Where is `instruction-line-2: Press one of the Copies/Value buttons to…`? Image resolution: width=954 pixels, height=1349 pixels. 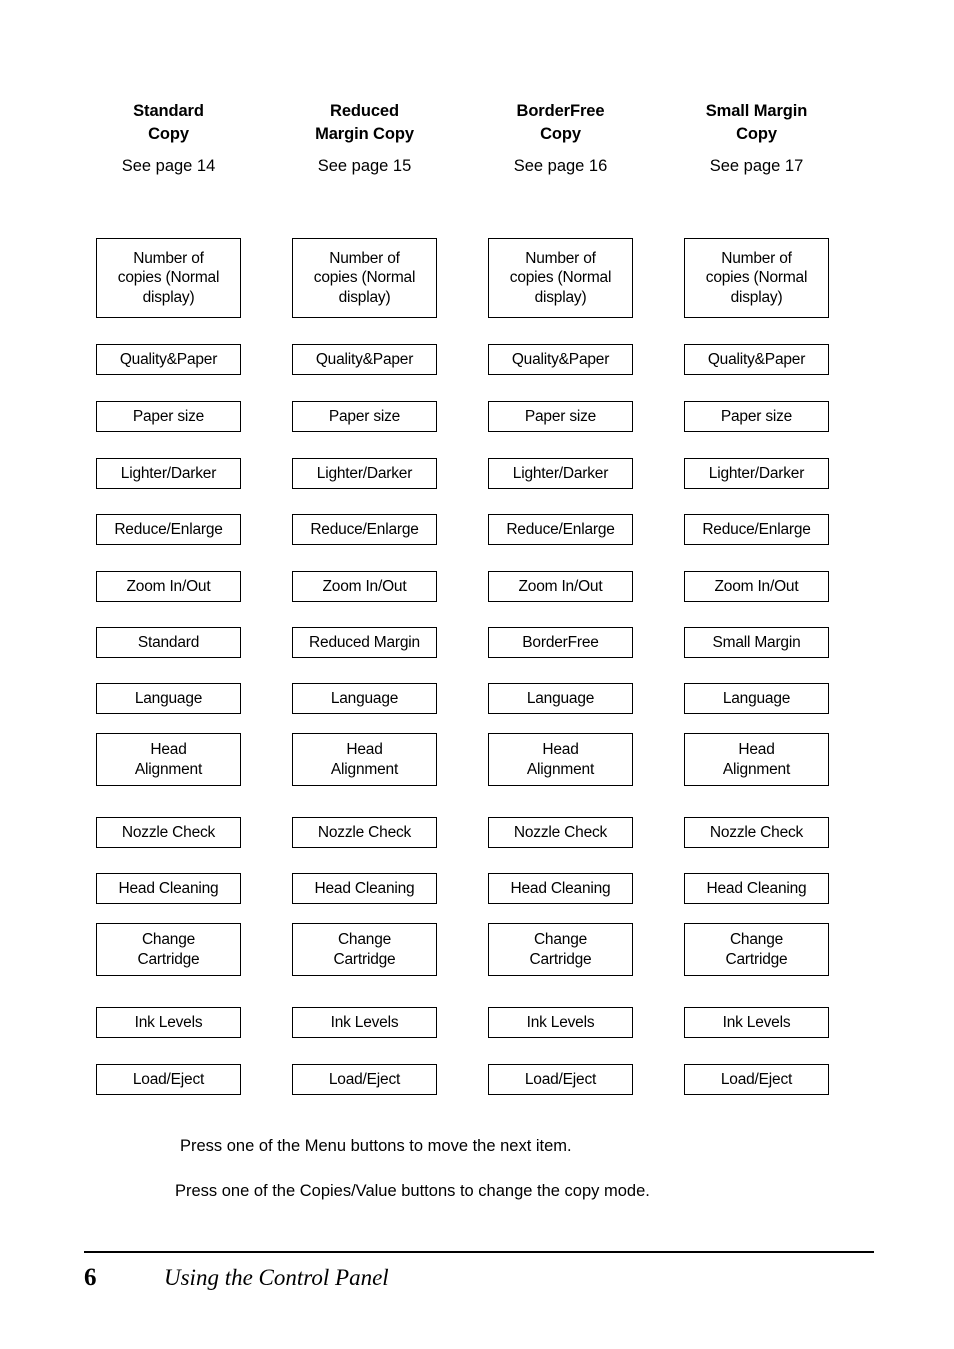 instruction-line-2: Press one of the Copies/Value buttons to… is located at coordinates (412, 1191).